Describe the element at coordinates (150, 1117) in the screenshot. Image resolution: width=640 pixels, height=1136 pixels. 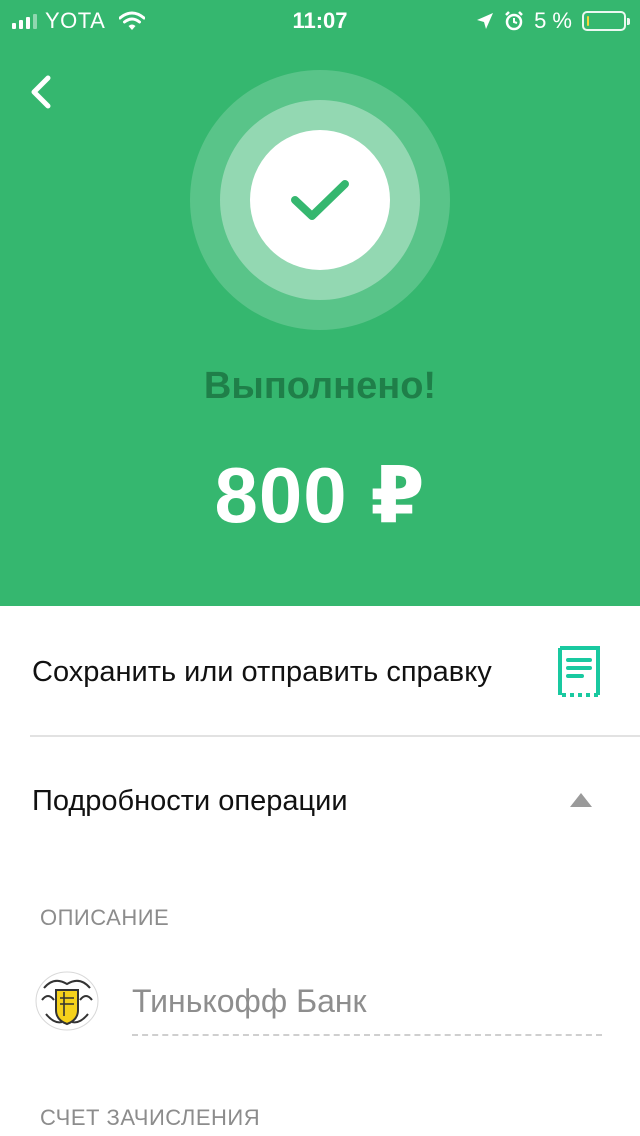
I see `account-section-title: СЧЕТ ЗАЧИСЛЕНИЯ` at that location.